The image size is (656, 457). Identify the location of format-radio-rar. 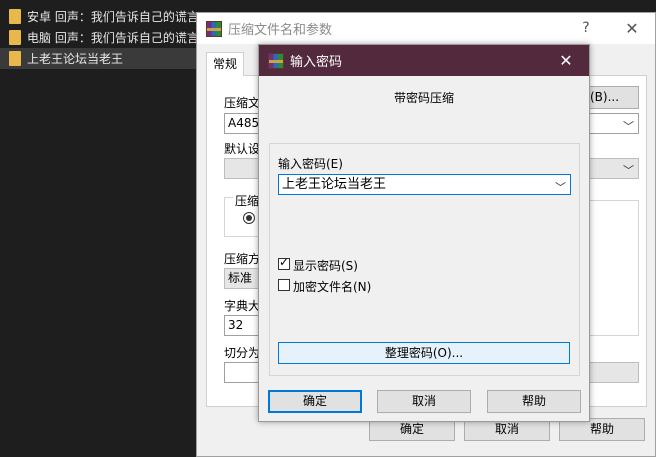
(249, 218).